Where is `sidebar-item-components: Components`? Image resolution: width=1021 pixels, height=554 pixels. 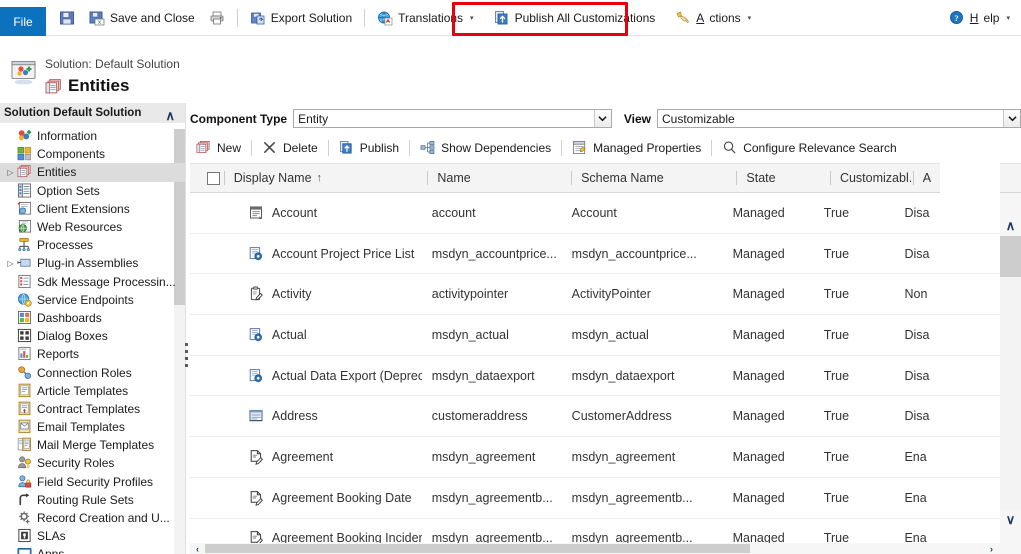 sidebar-item-components: Components is located at coordinates (92, 154).